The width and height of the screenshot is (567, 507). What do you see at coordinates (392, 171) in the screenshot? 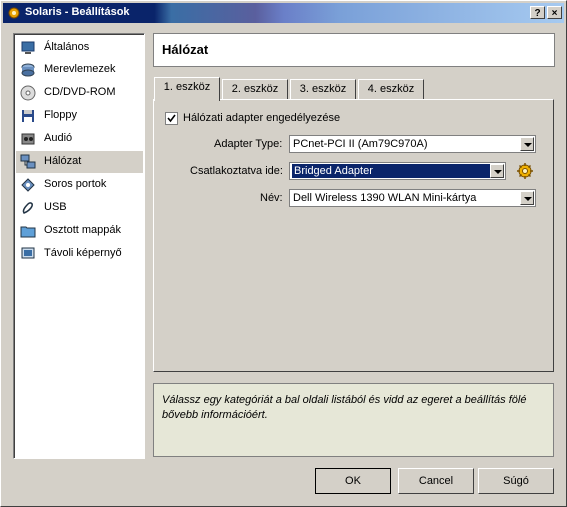
I see `attached-to-value: Bridged Adapter` at bounding box center [392, 171].